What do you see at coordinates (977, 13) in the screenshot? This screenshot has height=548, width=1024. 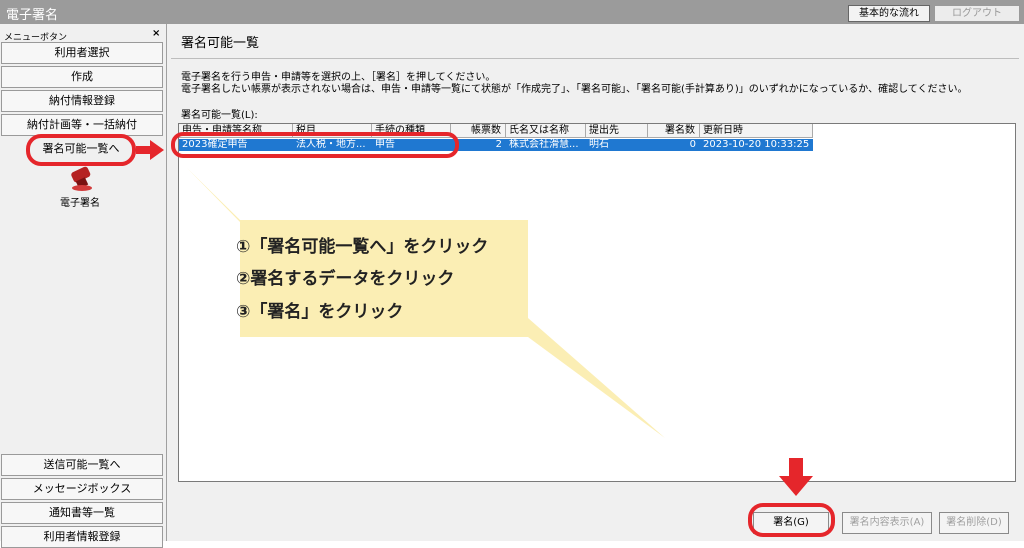 I see `logout-button: ログアウト` at bounding box center [977, 13].